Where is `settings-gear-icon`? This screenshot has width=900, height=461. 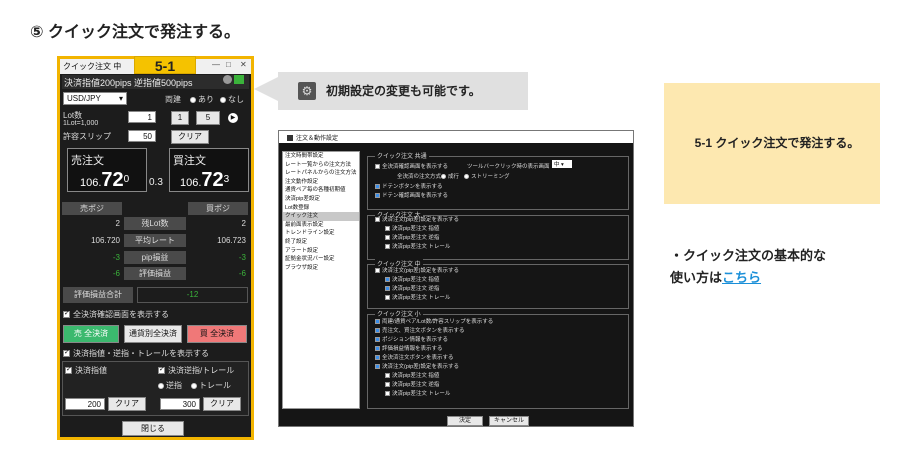 settings-gear-icon is located at coordinates (227, 79).